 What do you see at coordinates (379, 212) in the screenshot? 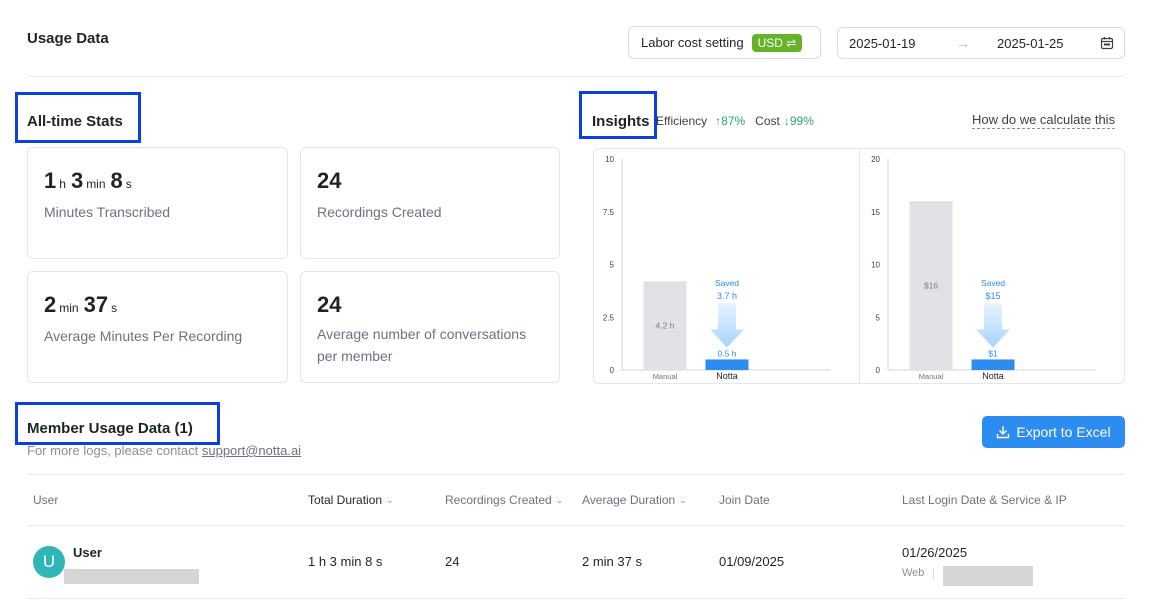
I see `stat-label: Recordings Created` at bounding box center [379, 212].